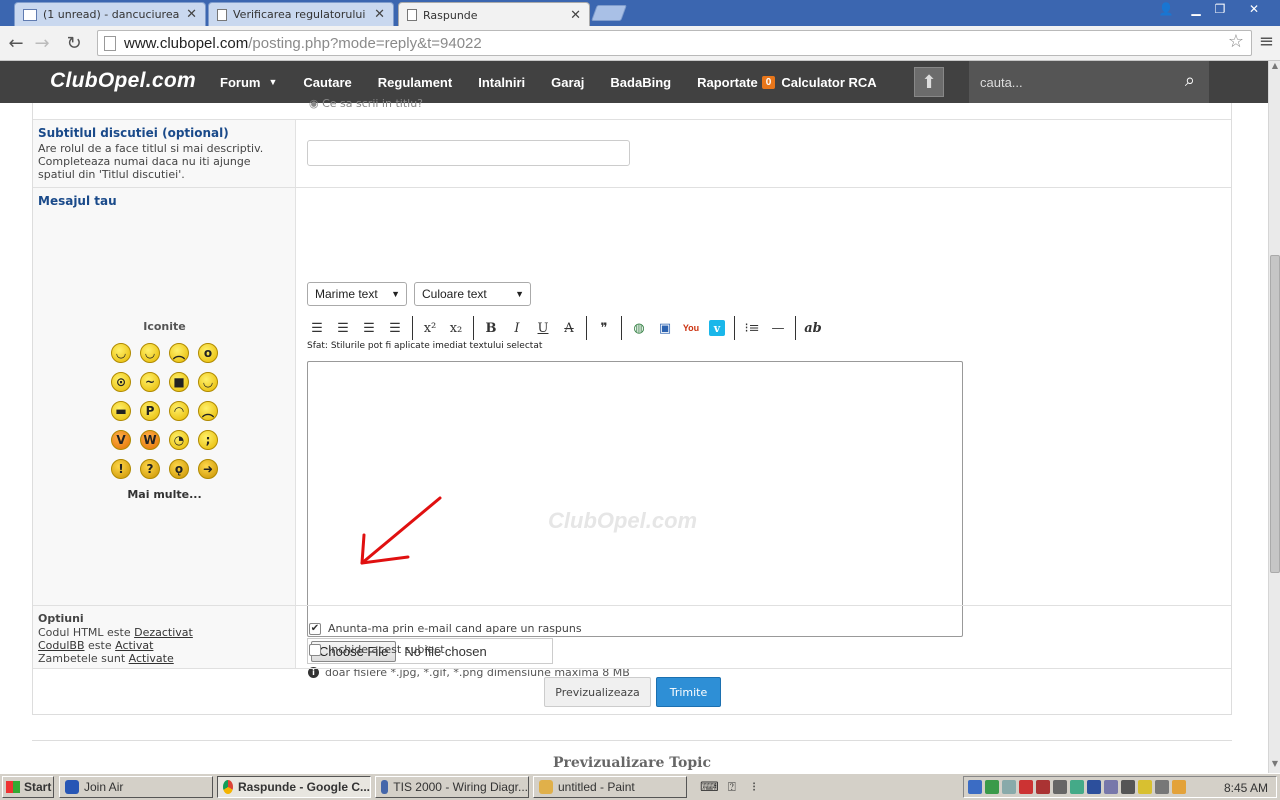  Describe the element at coordinates (179, 411) in the screenshot. I see `emoticon-embarrassed-icon: ◠` at that location.